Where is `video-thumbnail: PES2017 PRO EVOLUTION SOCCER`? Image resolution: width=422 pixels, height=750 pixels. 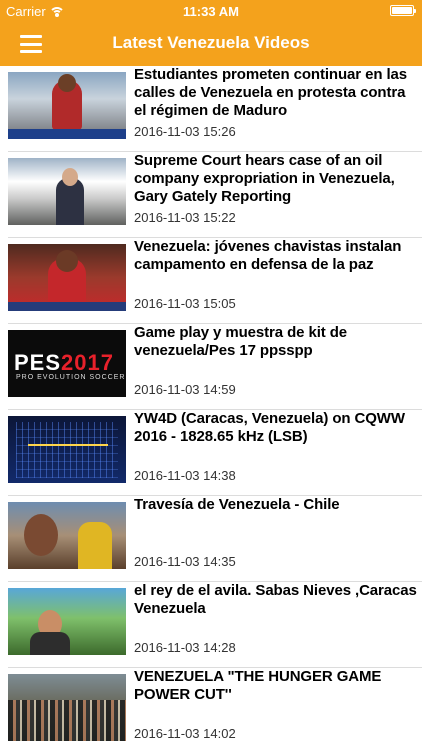 video-thumbnail: PES2017 PRO EVOLUTION SOCCER is located at coordinates (67, 363).